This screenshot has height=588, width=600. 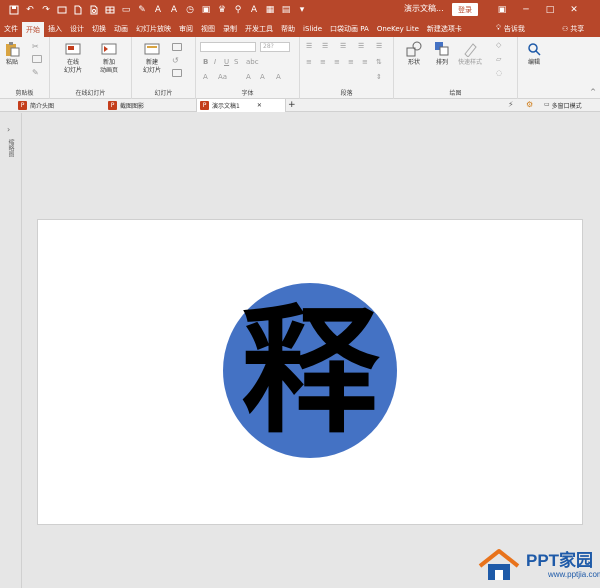 I want to click on tab-8: 视图, so click(x=208, y=28).